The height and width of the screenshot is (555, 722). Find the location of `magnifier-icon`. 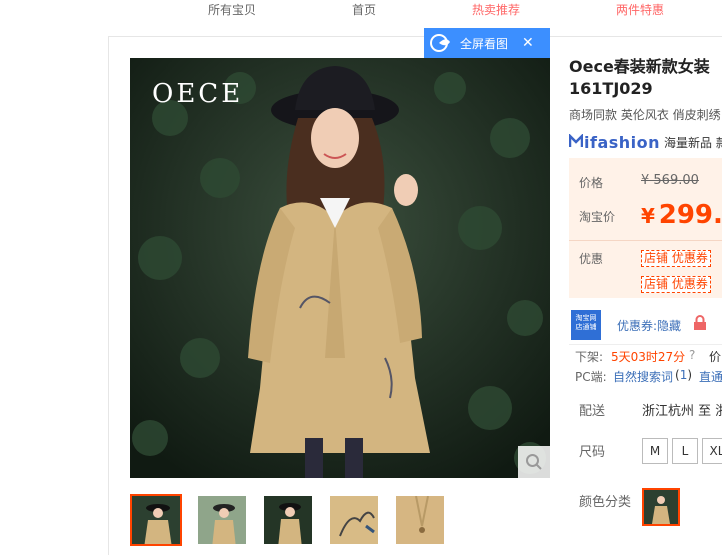

magnifier-icon is located at coordinates (534, 462).